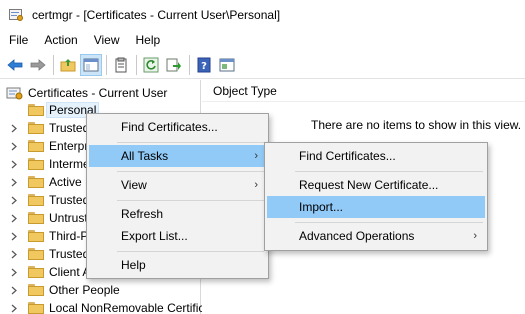 The height and width of the screenshot is (314, 525). Describe the element at coordinates (69, 164) in the screenshot. I see `tree-item-label: Interme` at that location.